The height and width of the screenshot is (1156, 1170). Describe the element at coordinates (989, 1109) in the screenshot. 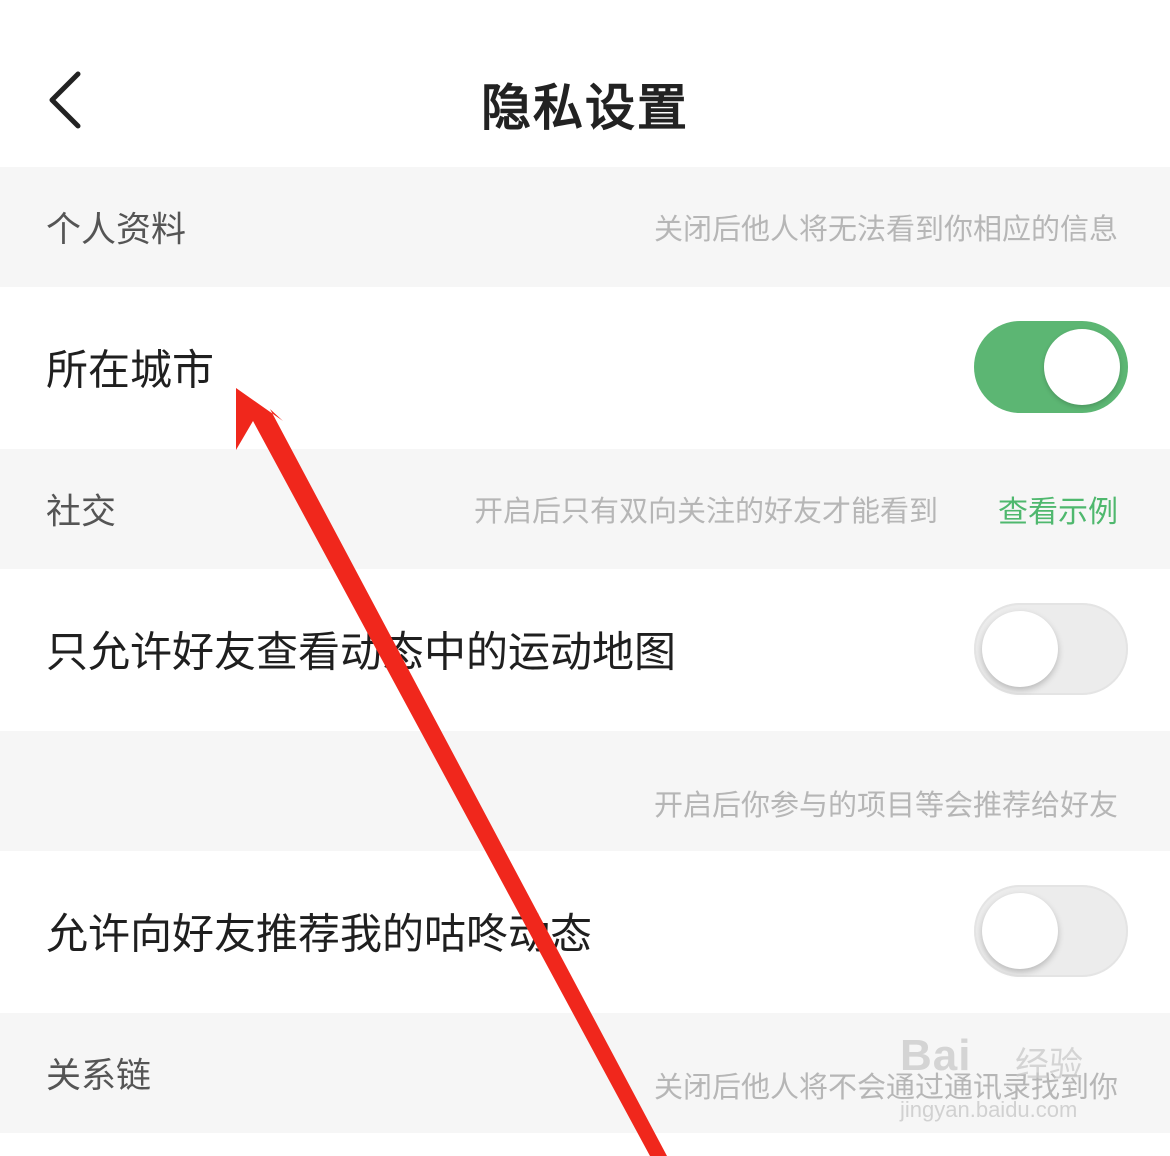

I see `watermark-url: jingyan.baidu.com` at that location.